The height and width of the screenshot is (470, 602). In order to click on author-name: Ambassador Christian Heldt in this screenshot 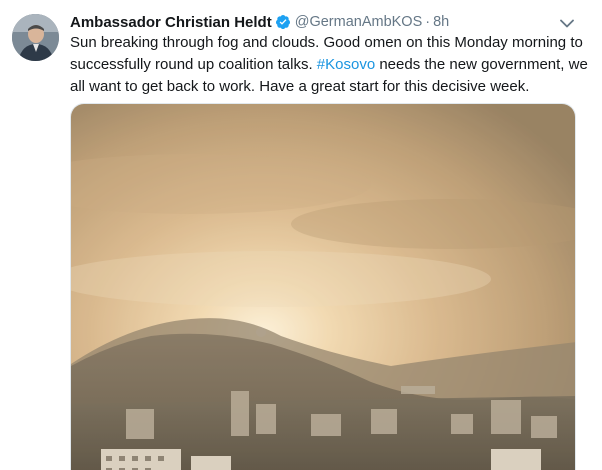, I will do `click(171, 22)`.